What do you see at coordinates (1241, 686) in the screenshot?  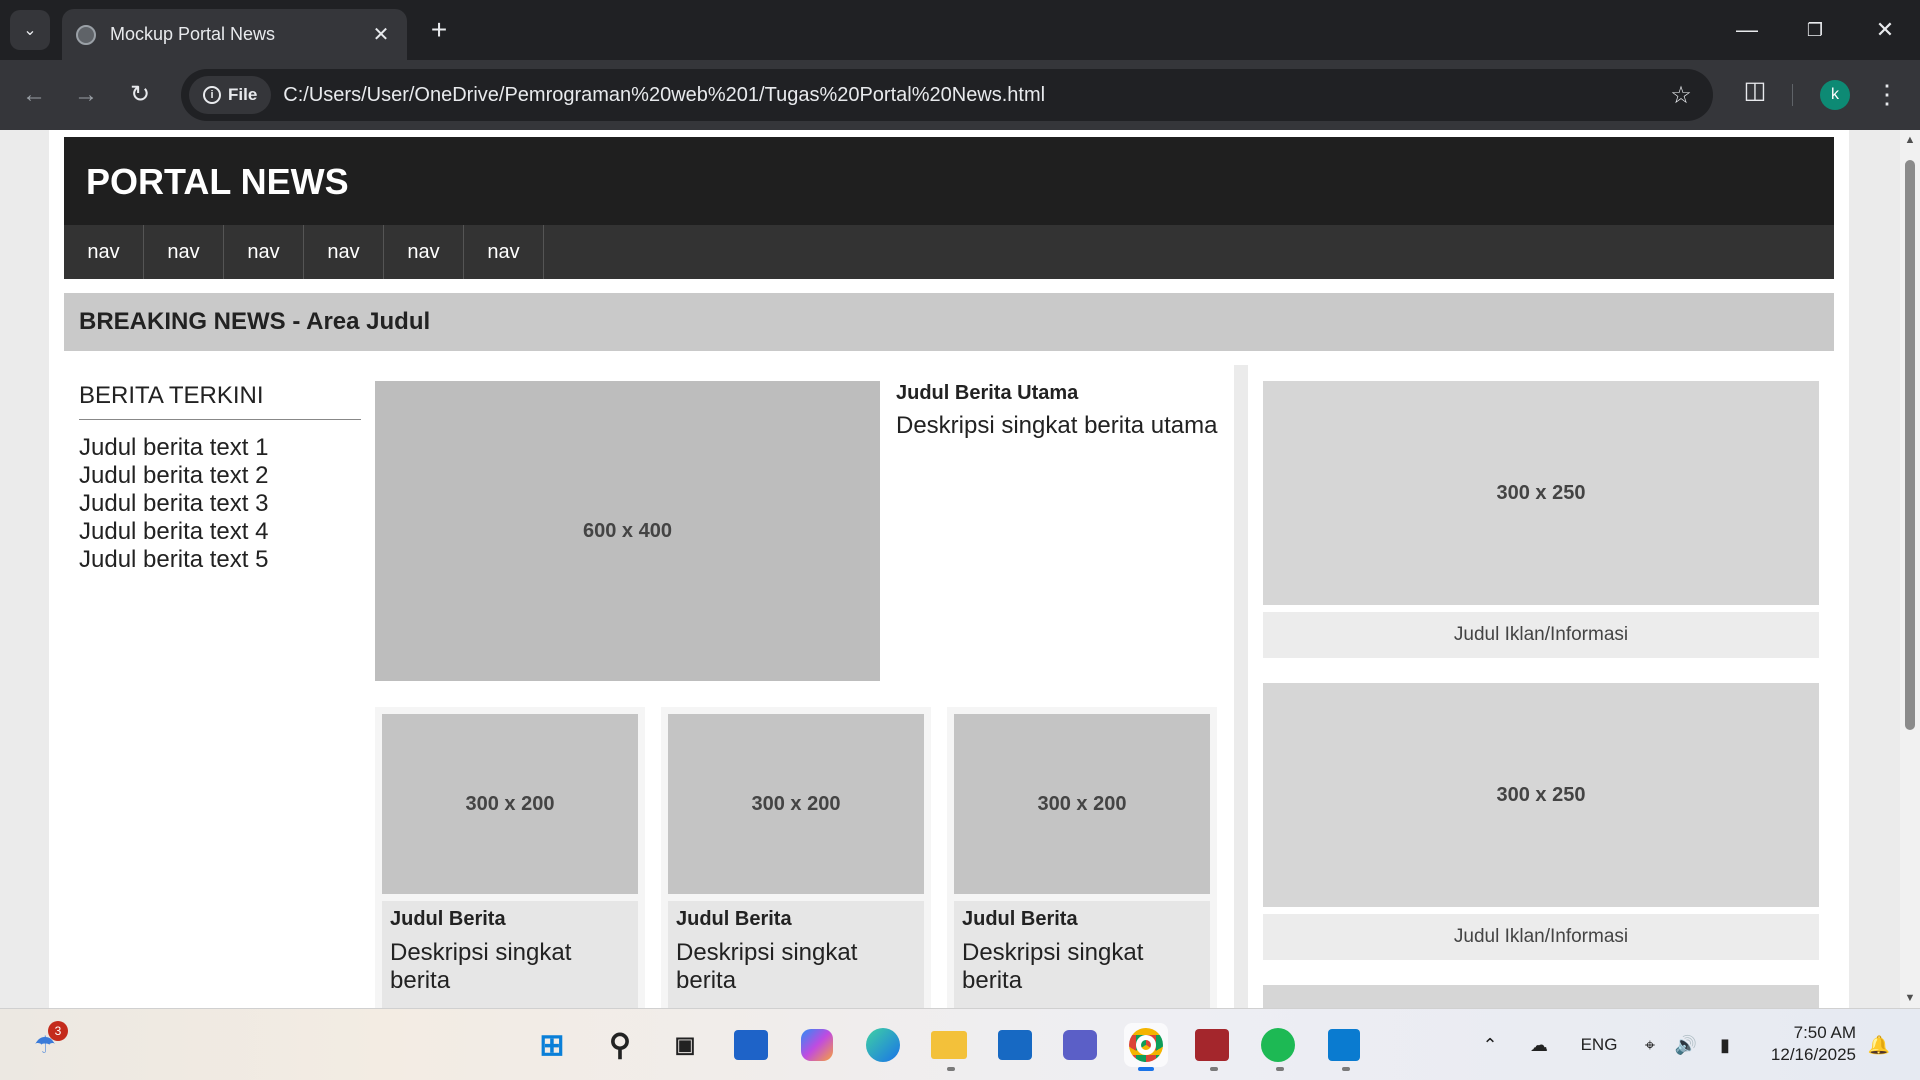 I see `column-gap` at bounding box center [1241, 686].